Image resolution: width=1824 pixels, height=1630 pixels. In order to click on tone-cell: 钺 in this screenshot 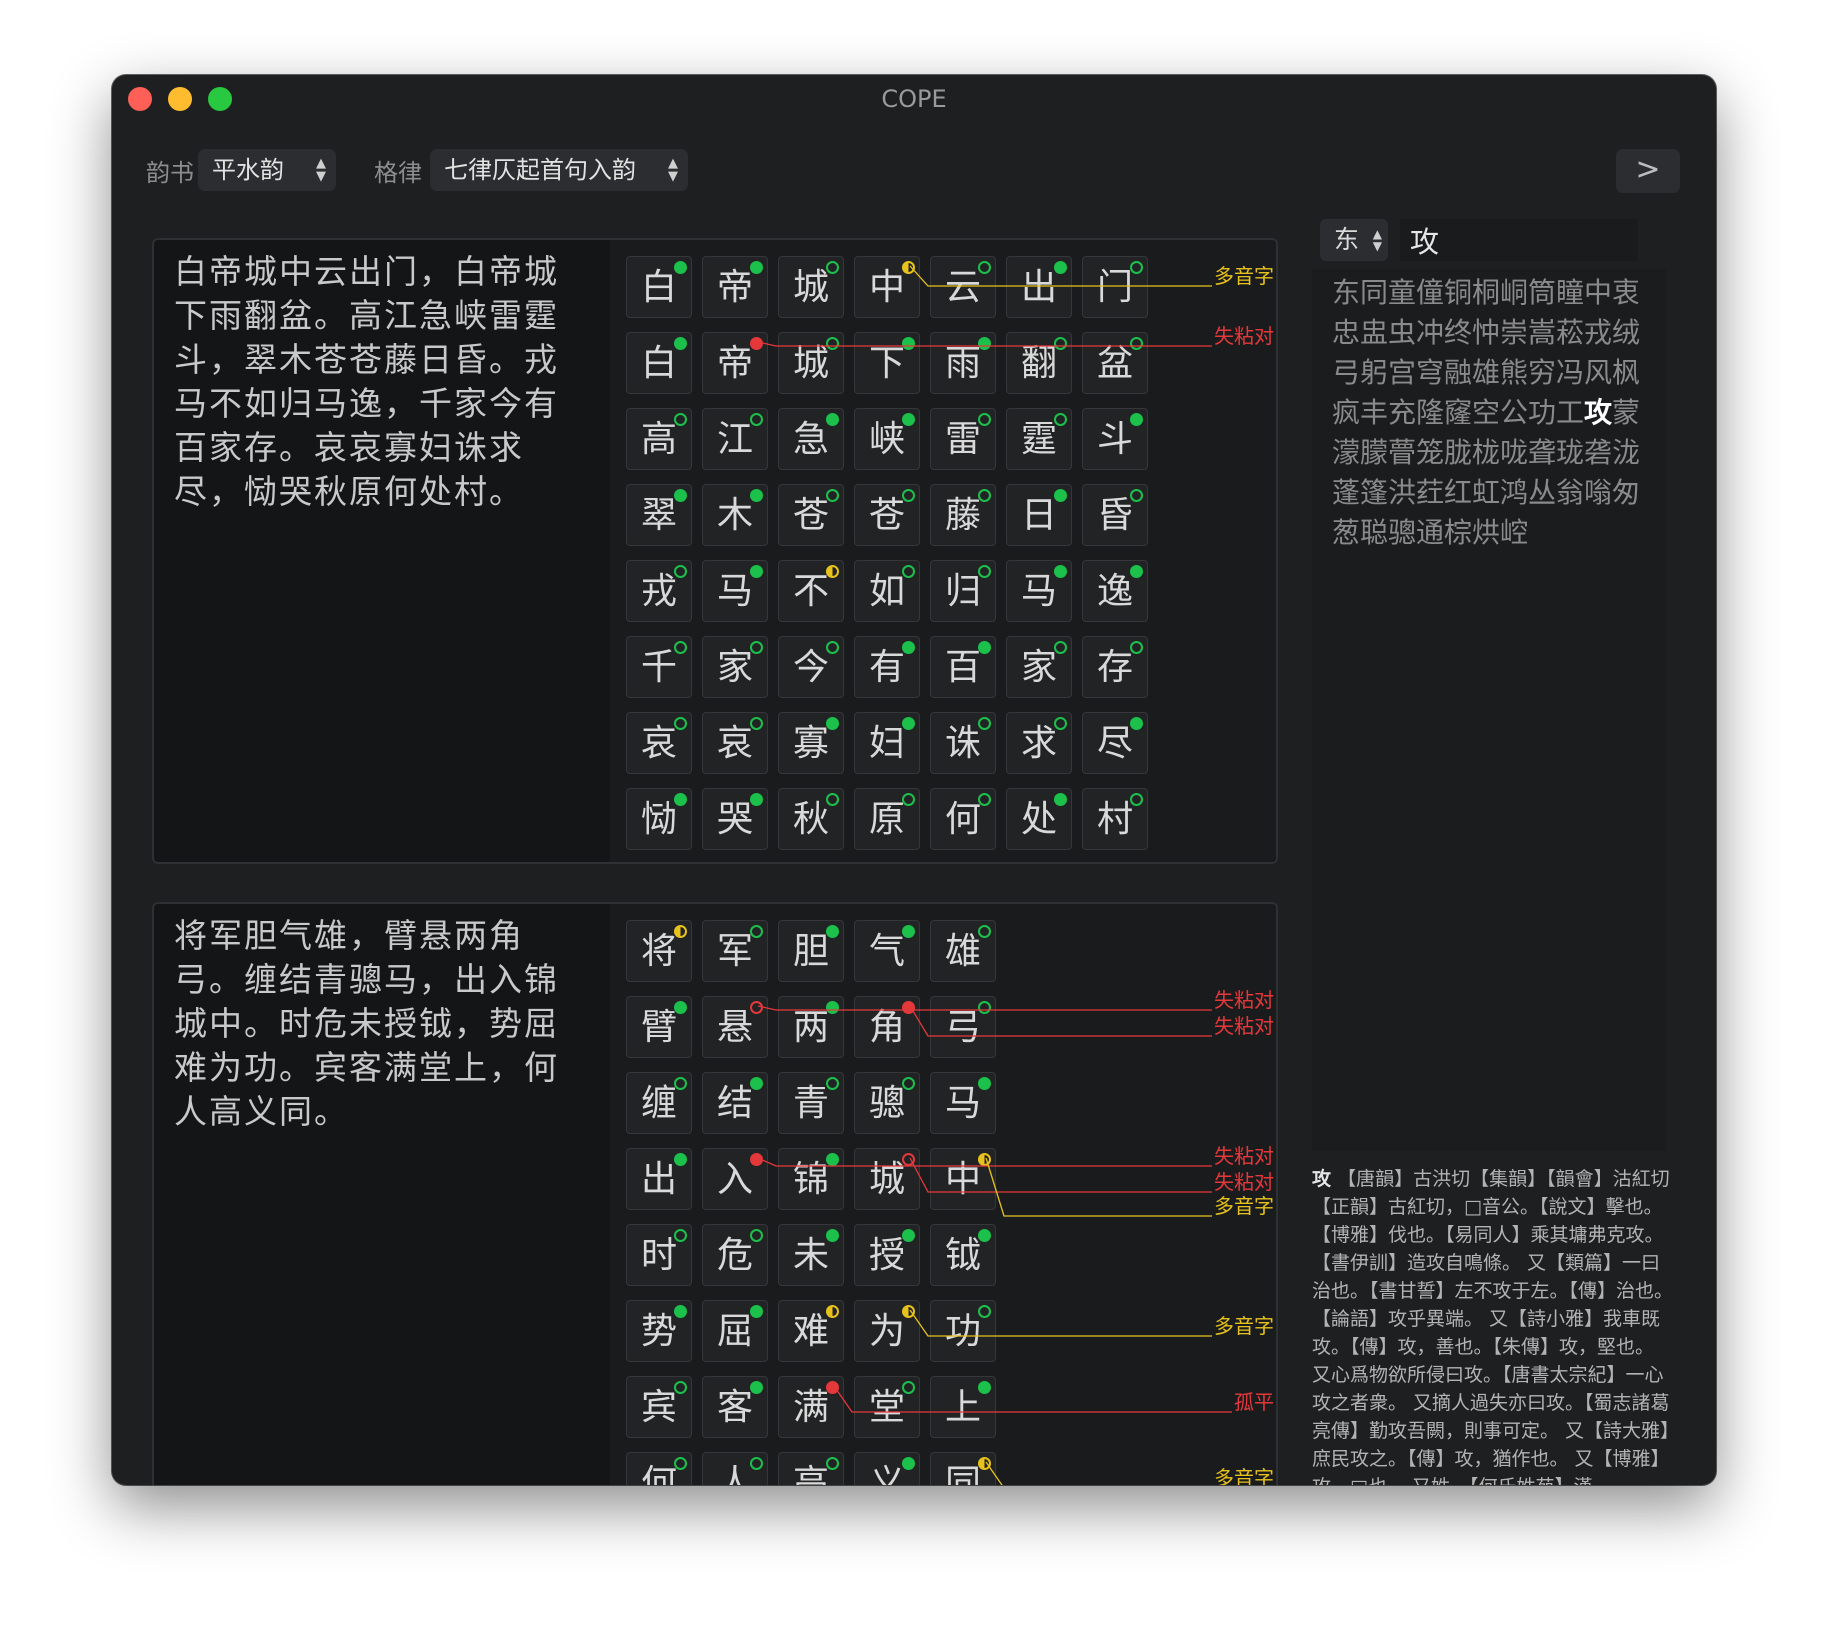, I will do `click(963, 1255)`.